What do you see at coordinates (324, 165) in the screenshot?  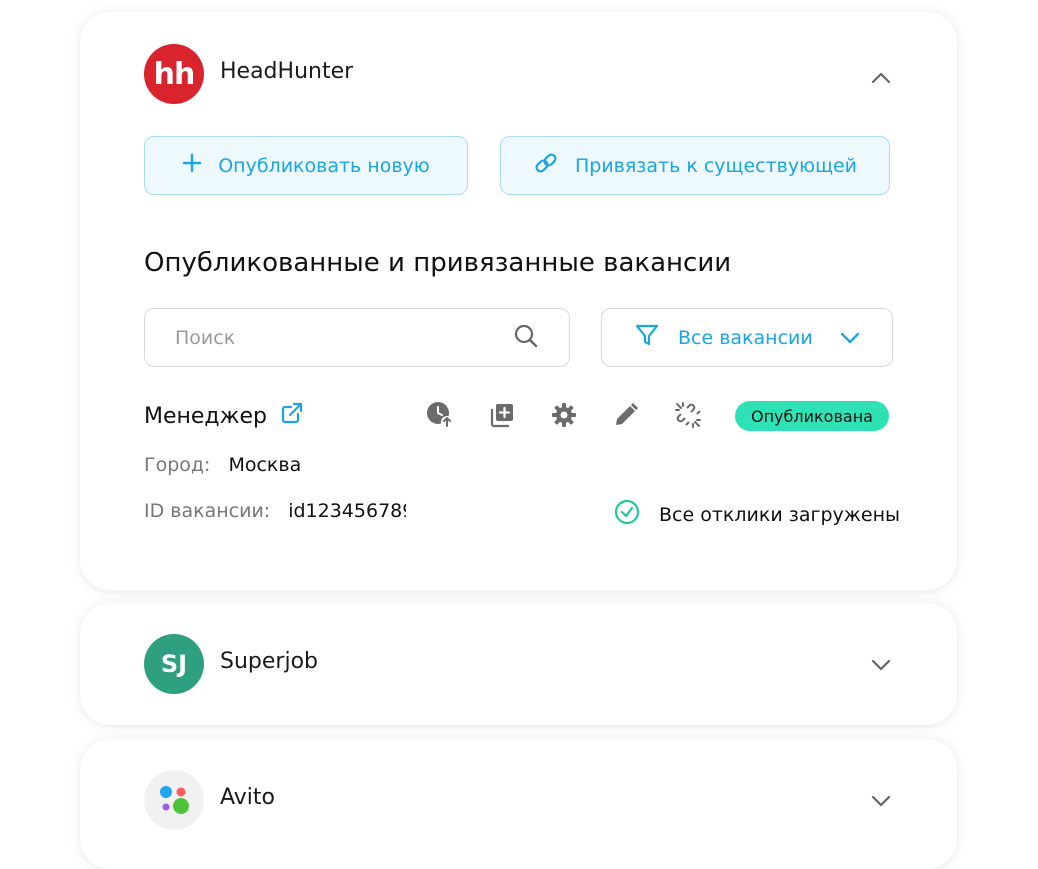 I see `publish-new-label: Опубликовать новую` at bounding box center [324, 165].